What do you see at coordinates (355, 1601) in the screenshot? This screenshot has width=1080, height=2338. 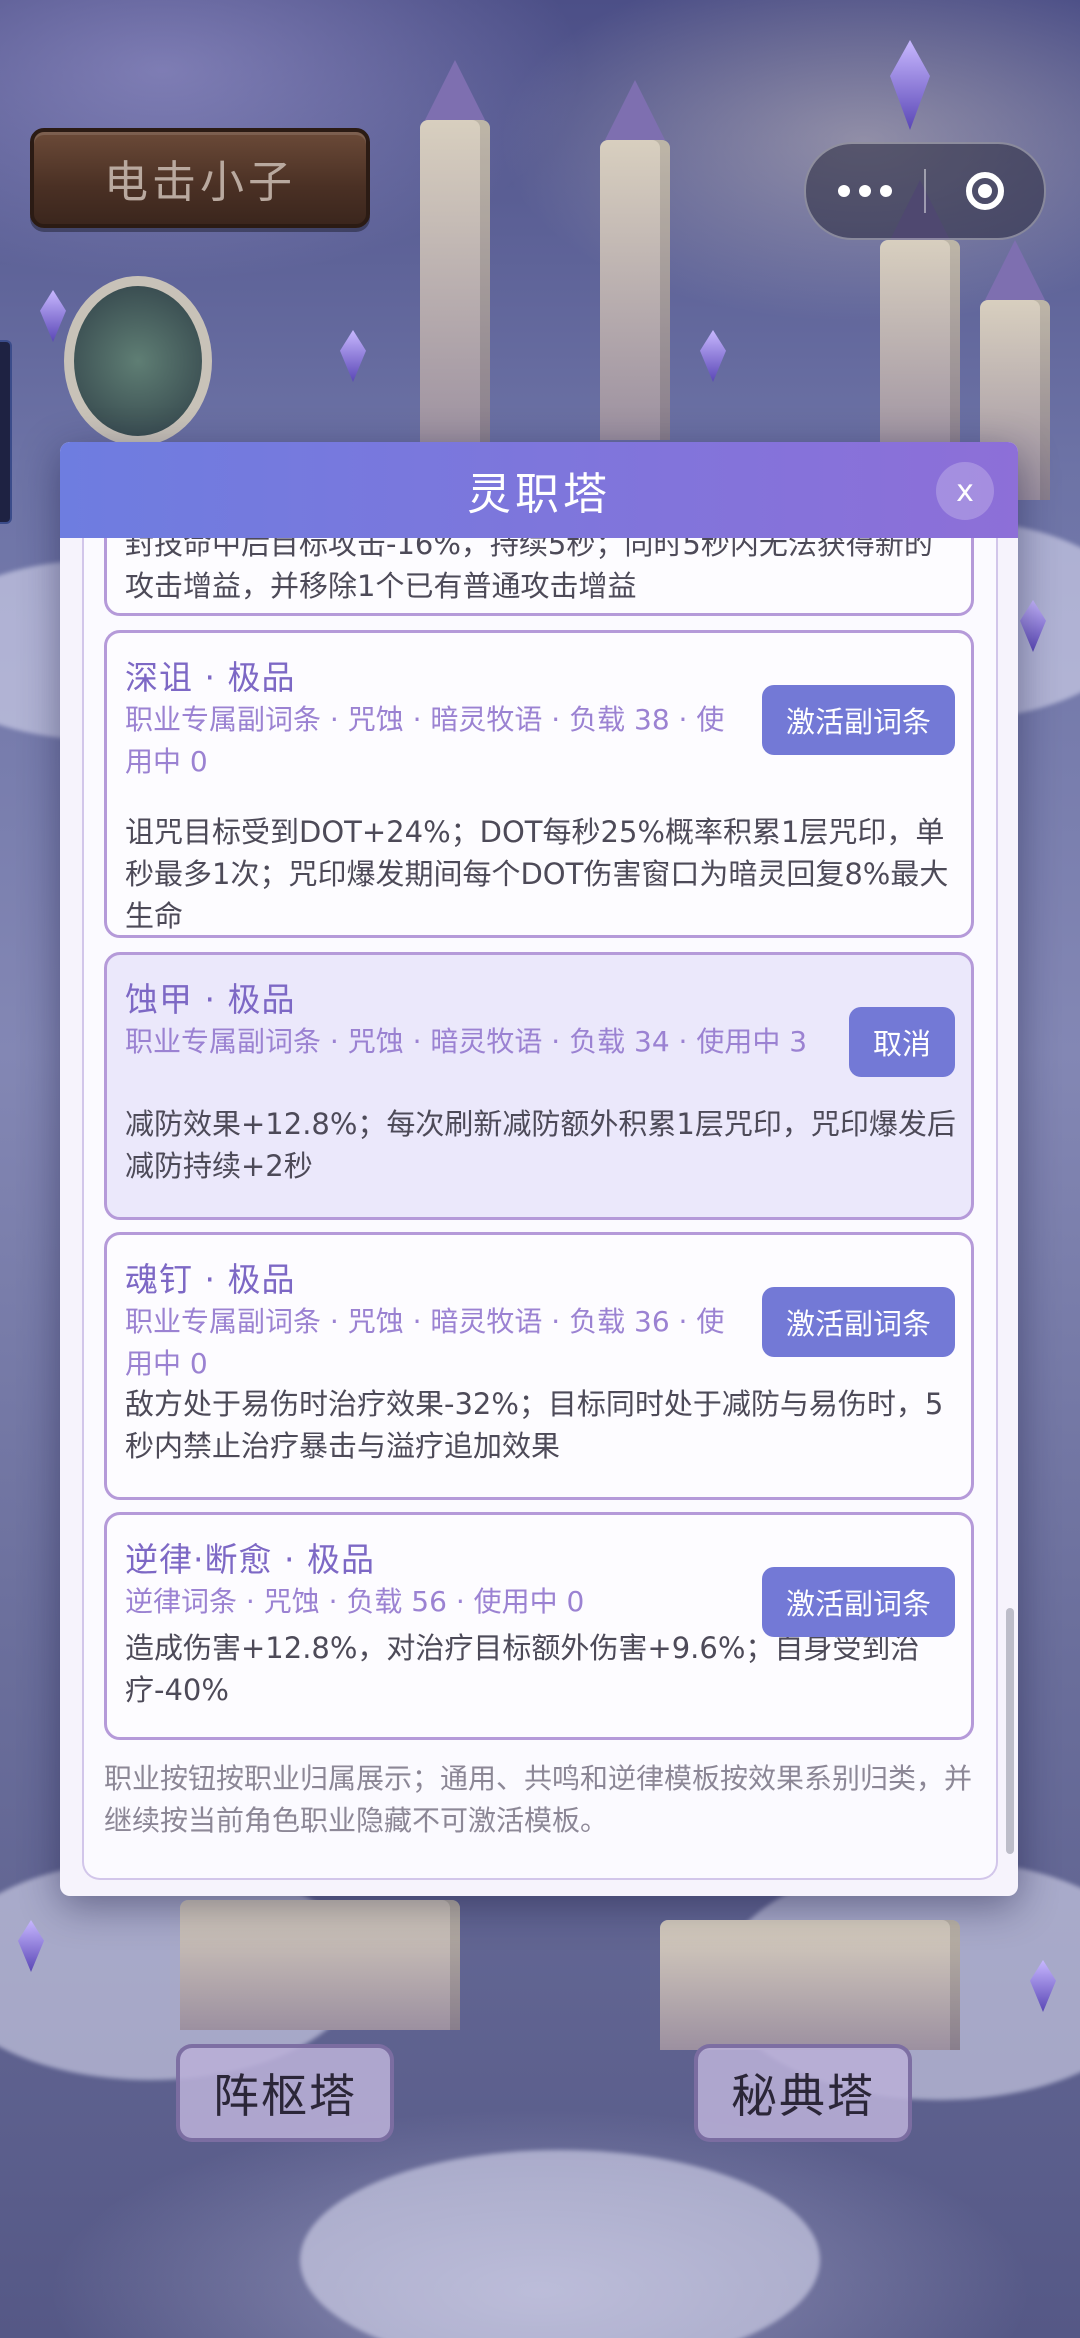 I see `affix-meta: 逆律词条 · 咒蚀 · 负载 56 · 使用中 0` at bounding box center [355, 1601].